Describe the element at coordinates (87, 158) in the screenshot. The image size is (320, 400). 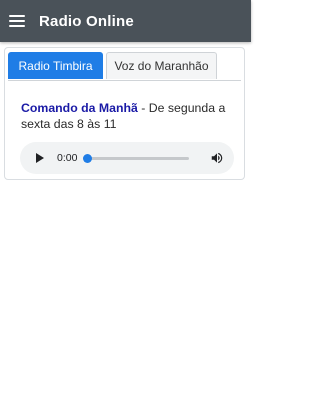
I see `seek-knob` at that location.